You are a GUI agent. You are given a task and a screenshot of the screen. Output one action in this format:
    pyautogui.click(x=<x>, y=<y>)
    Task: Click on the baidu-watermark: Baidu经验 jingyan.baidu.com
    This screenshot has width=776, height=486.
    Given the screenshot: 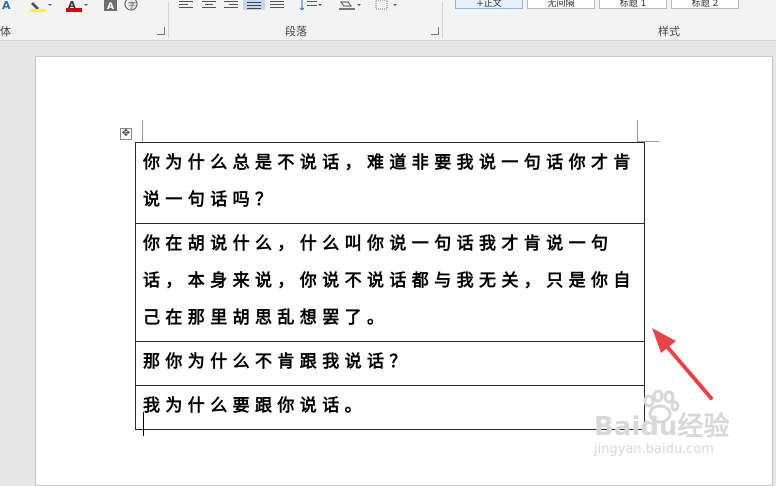 What is the action you would take?
    pyautogui.click(x=682, y=428)
    